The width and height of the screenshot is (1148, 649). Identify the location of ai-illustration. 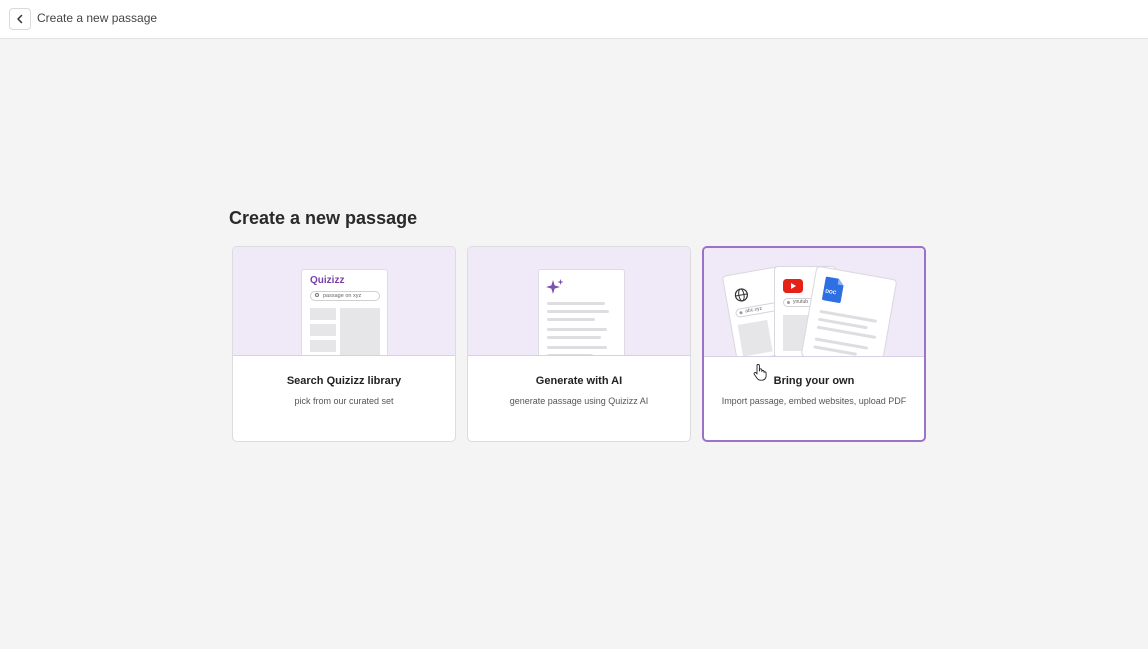
(579, 301).